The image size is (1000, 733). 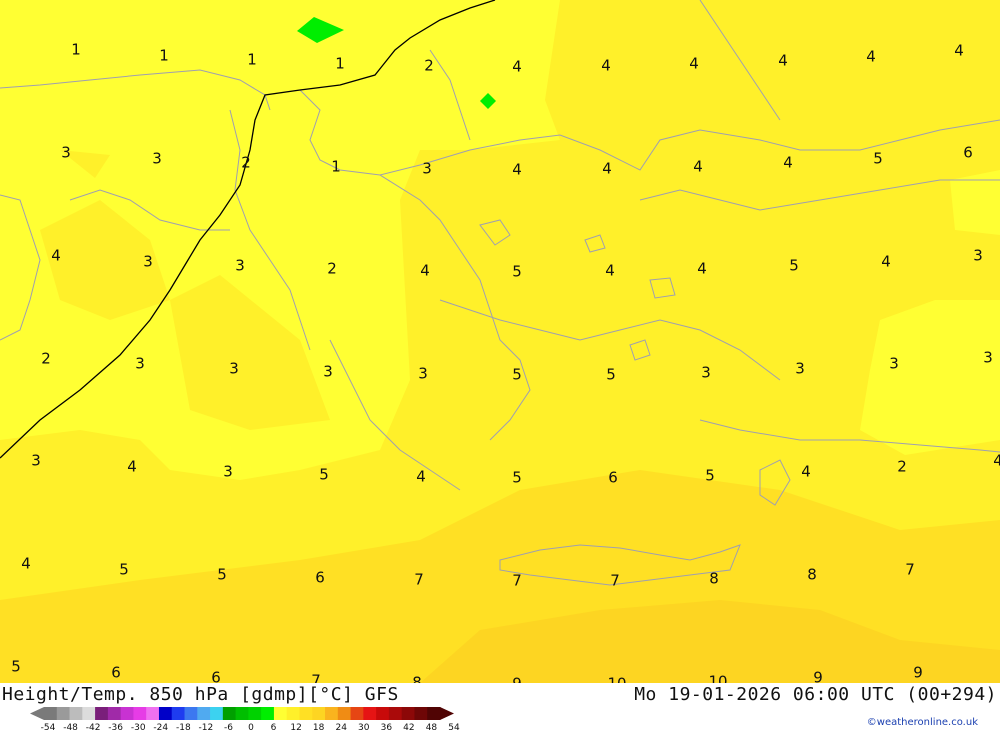 What do you see at coordinates (922, 722) in the screenshot?
I see `credit-link: ©weatheronline.co.uk` at bounding box center [922, 722].